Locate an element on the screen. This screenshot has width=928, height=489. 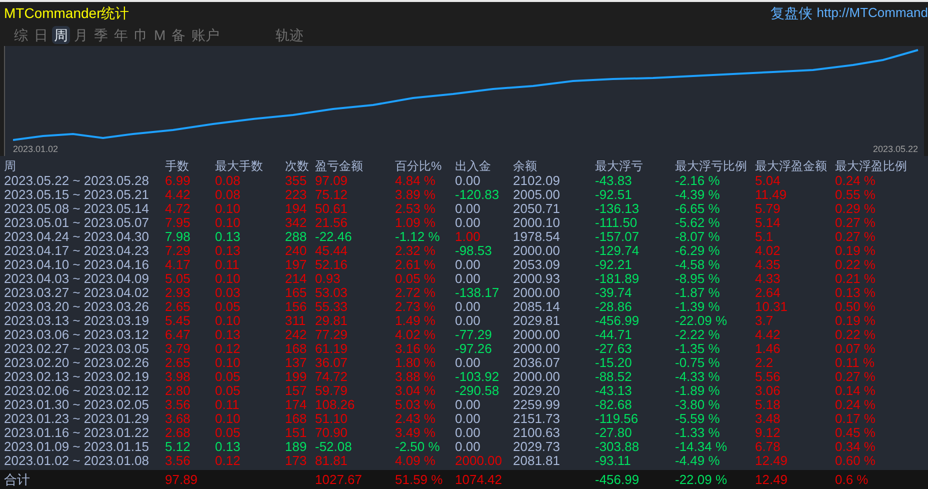
window-title: MTCommander统计 is located at coordinates (67, 13).